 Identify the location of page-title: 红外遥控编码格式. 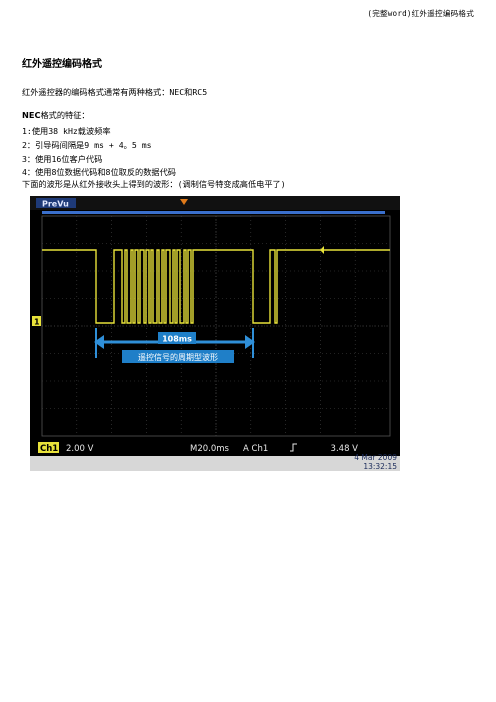
(62, 64).